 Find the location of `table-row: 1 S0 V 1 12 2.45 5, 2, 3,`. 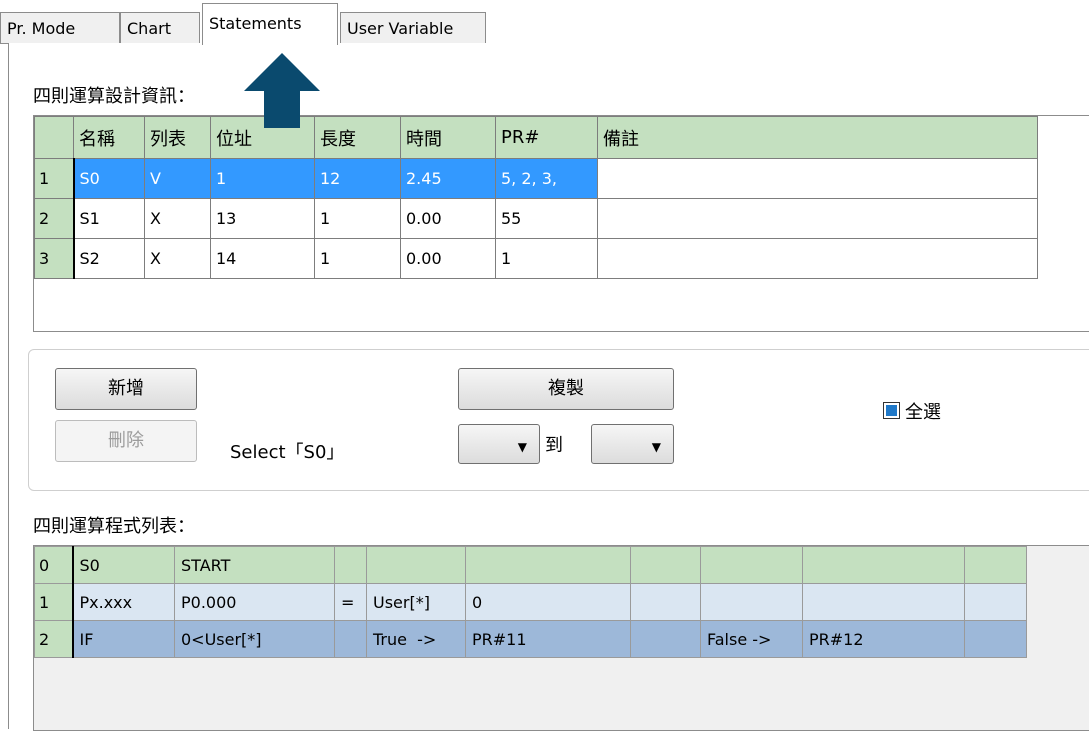

table-row: 1 S0 V 1 12 2.45 5, 2, 3, is located at coordinates (536, 178).